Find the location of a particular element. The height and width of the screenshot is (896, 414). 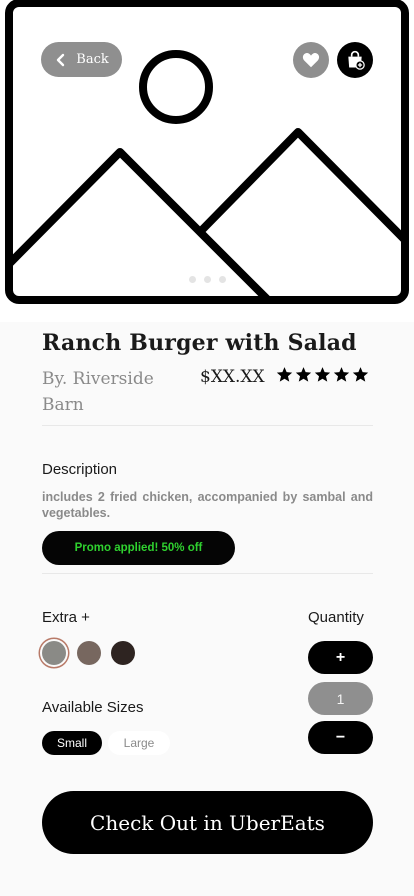

product-vendor: By. Riverside Barn is located at coordinates (98, 392).